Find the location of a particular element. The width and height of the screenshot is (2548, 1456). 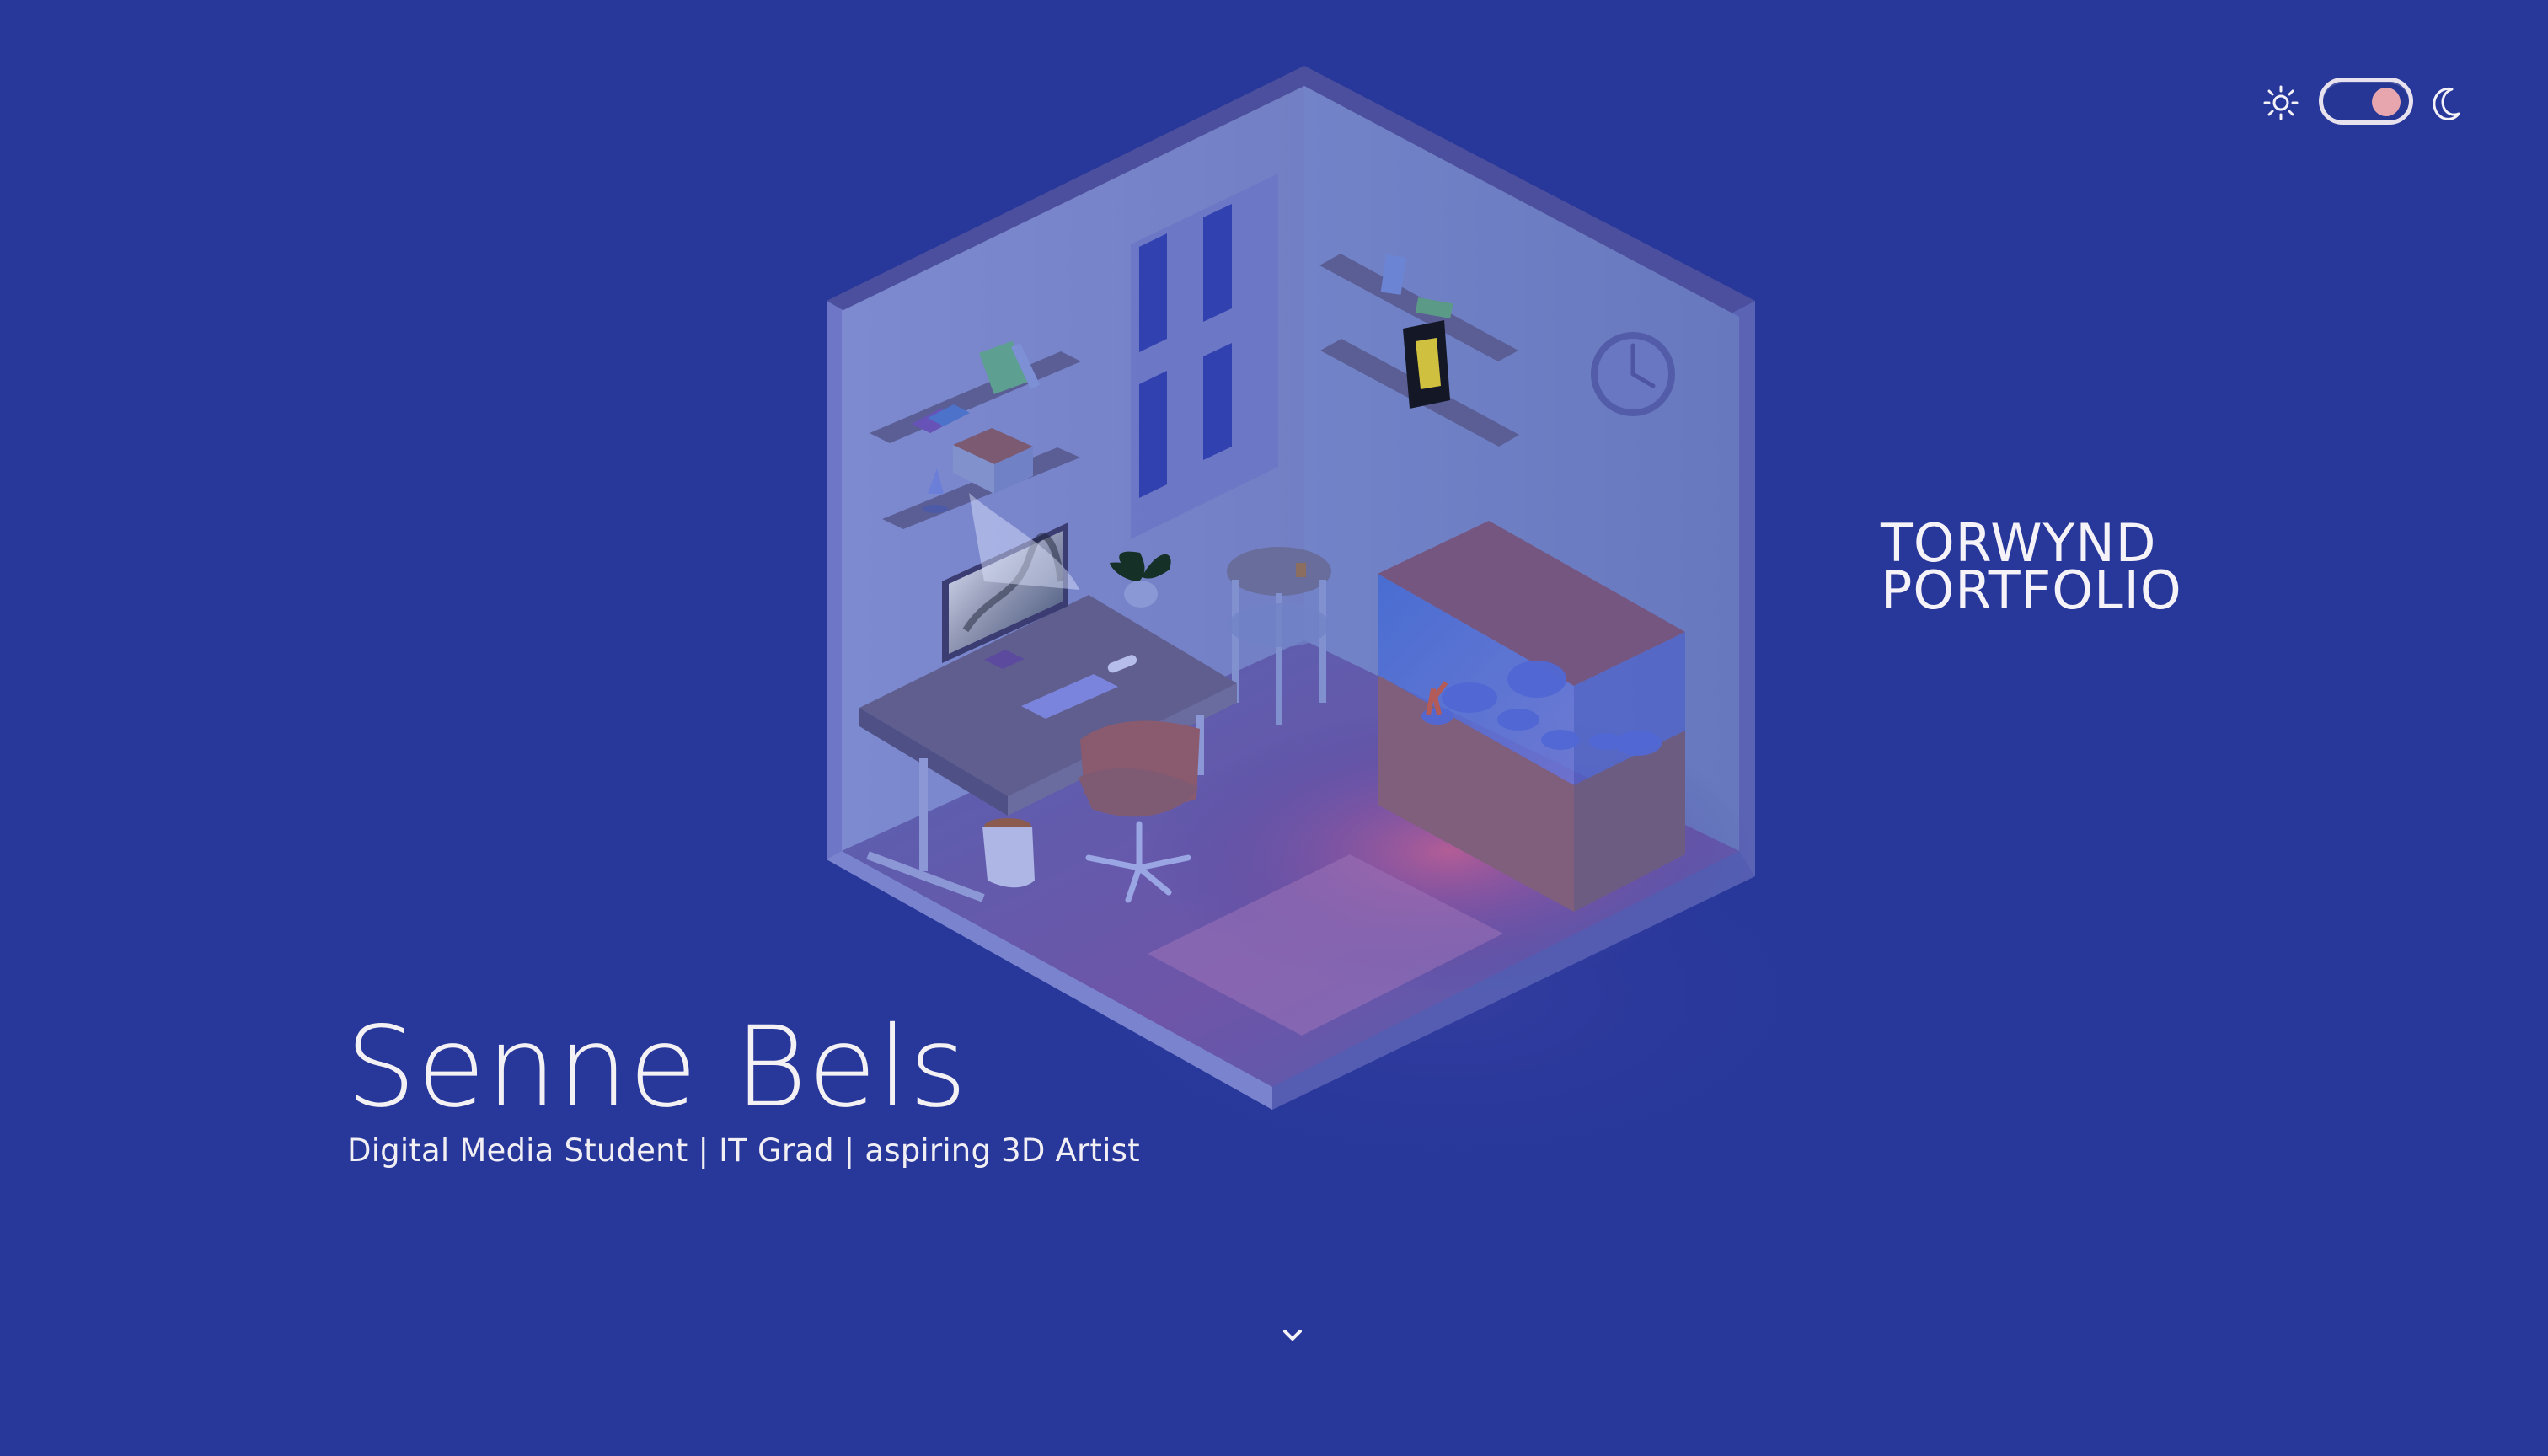

theme-toggle-group is located at coordinates (2363, 102).